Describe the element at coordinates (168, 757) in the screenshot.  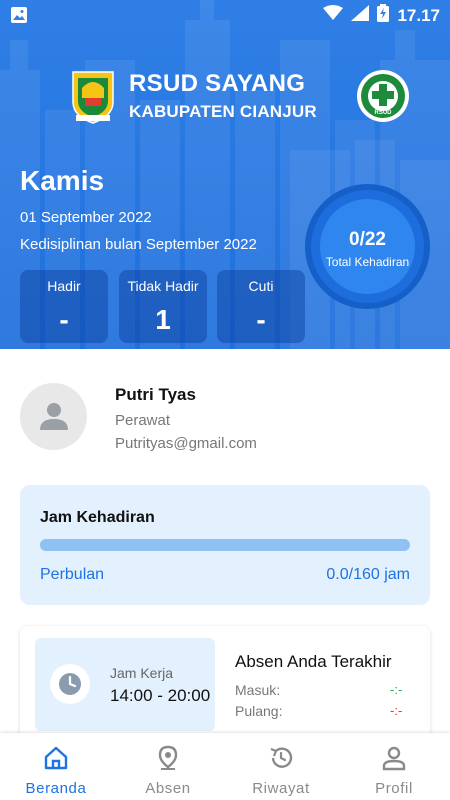
I see `location-pin-icon` at that location.